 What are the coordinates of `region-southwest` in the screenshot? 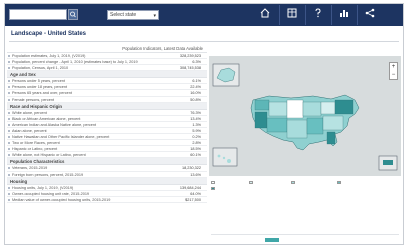 It's located at (277, 125).